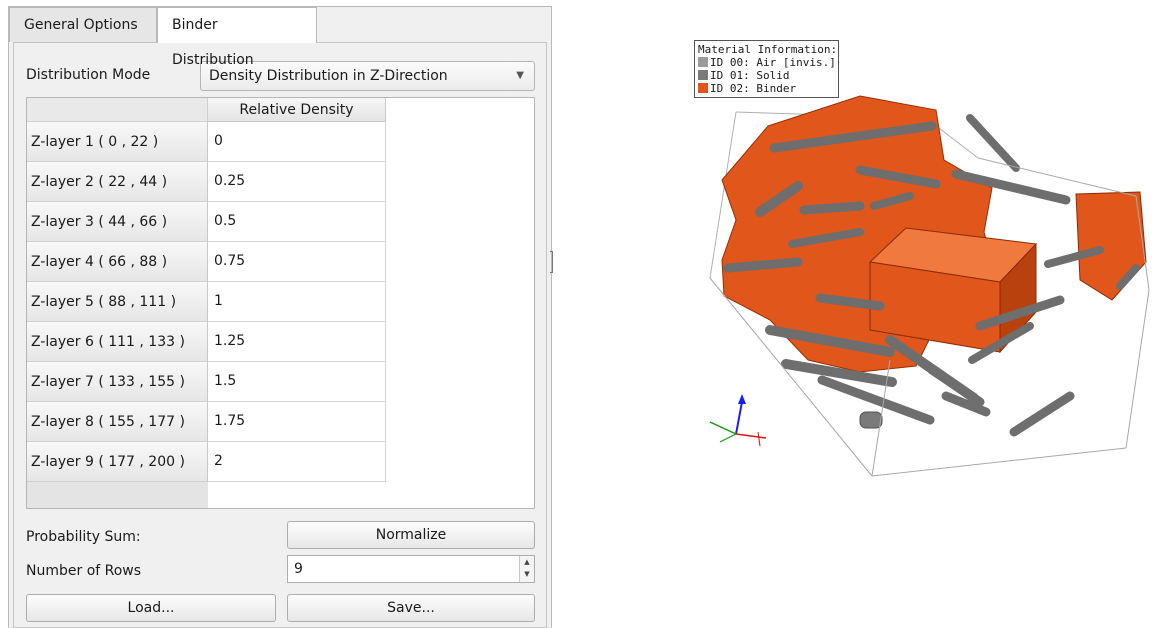 The height and width of the screenshot is (628, 1154). I want to click on legend-item-air: ID 00: Air [invis.], so click(767, 62).